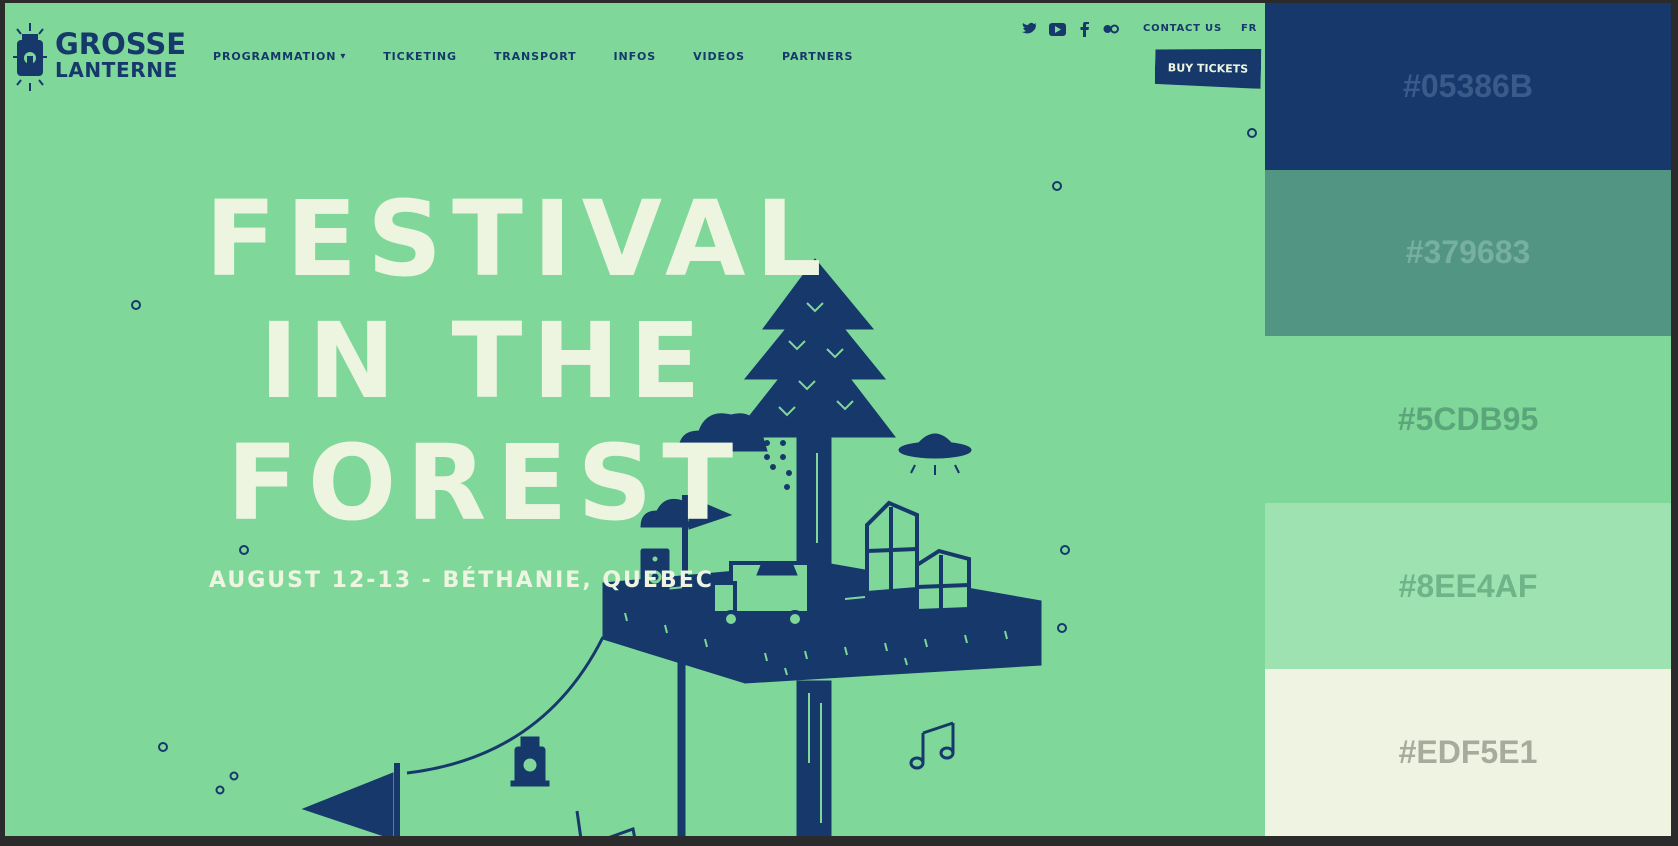 The image size is (1678, 846). What do you see at coordinates (347, 804) in the screenshot?
I see `lower-flag` at bounding box center [347, 804].